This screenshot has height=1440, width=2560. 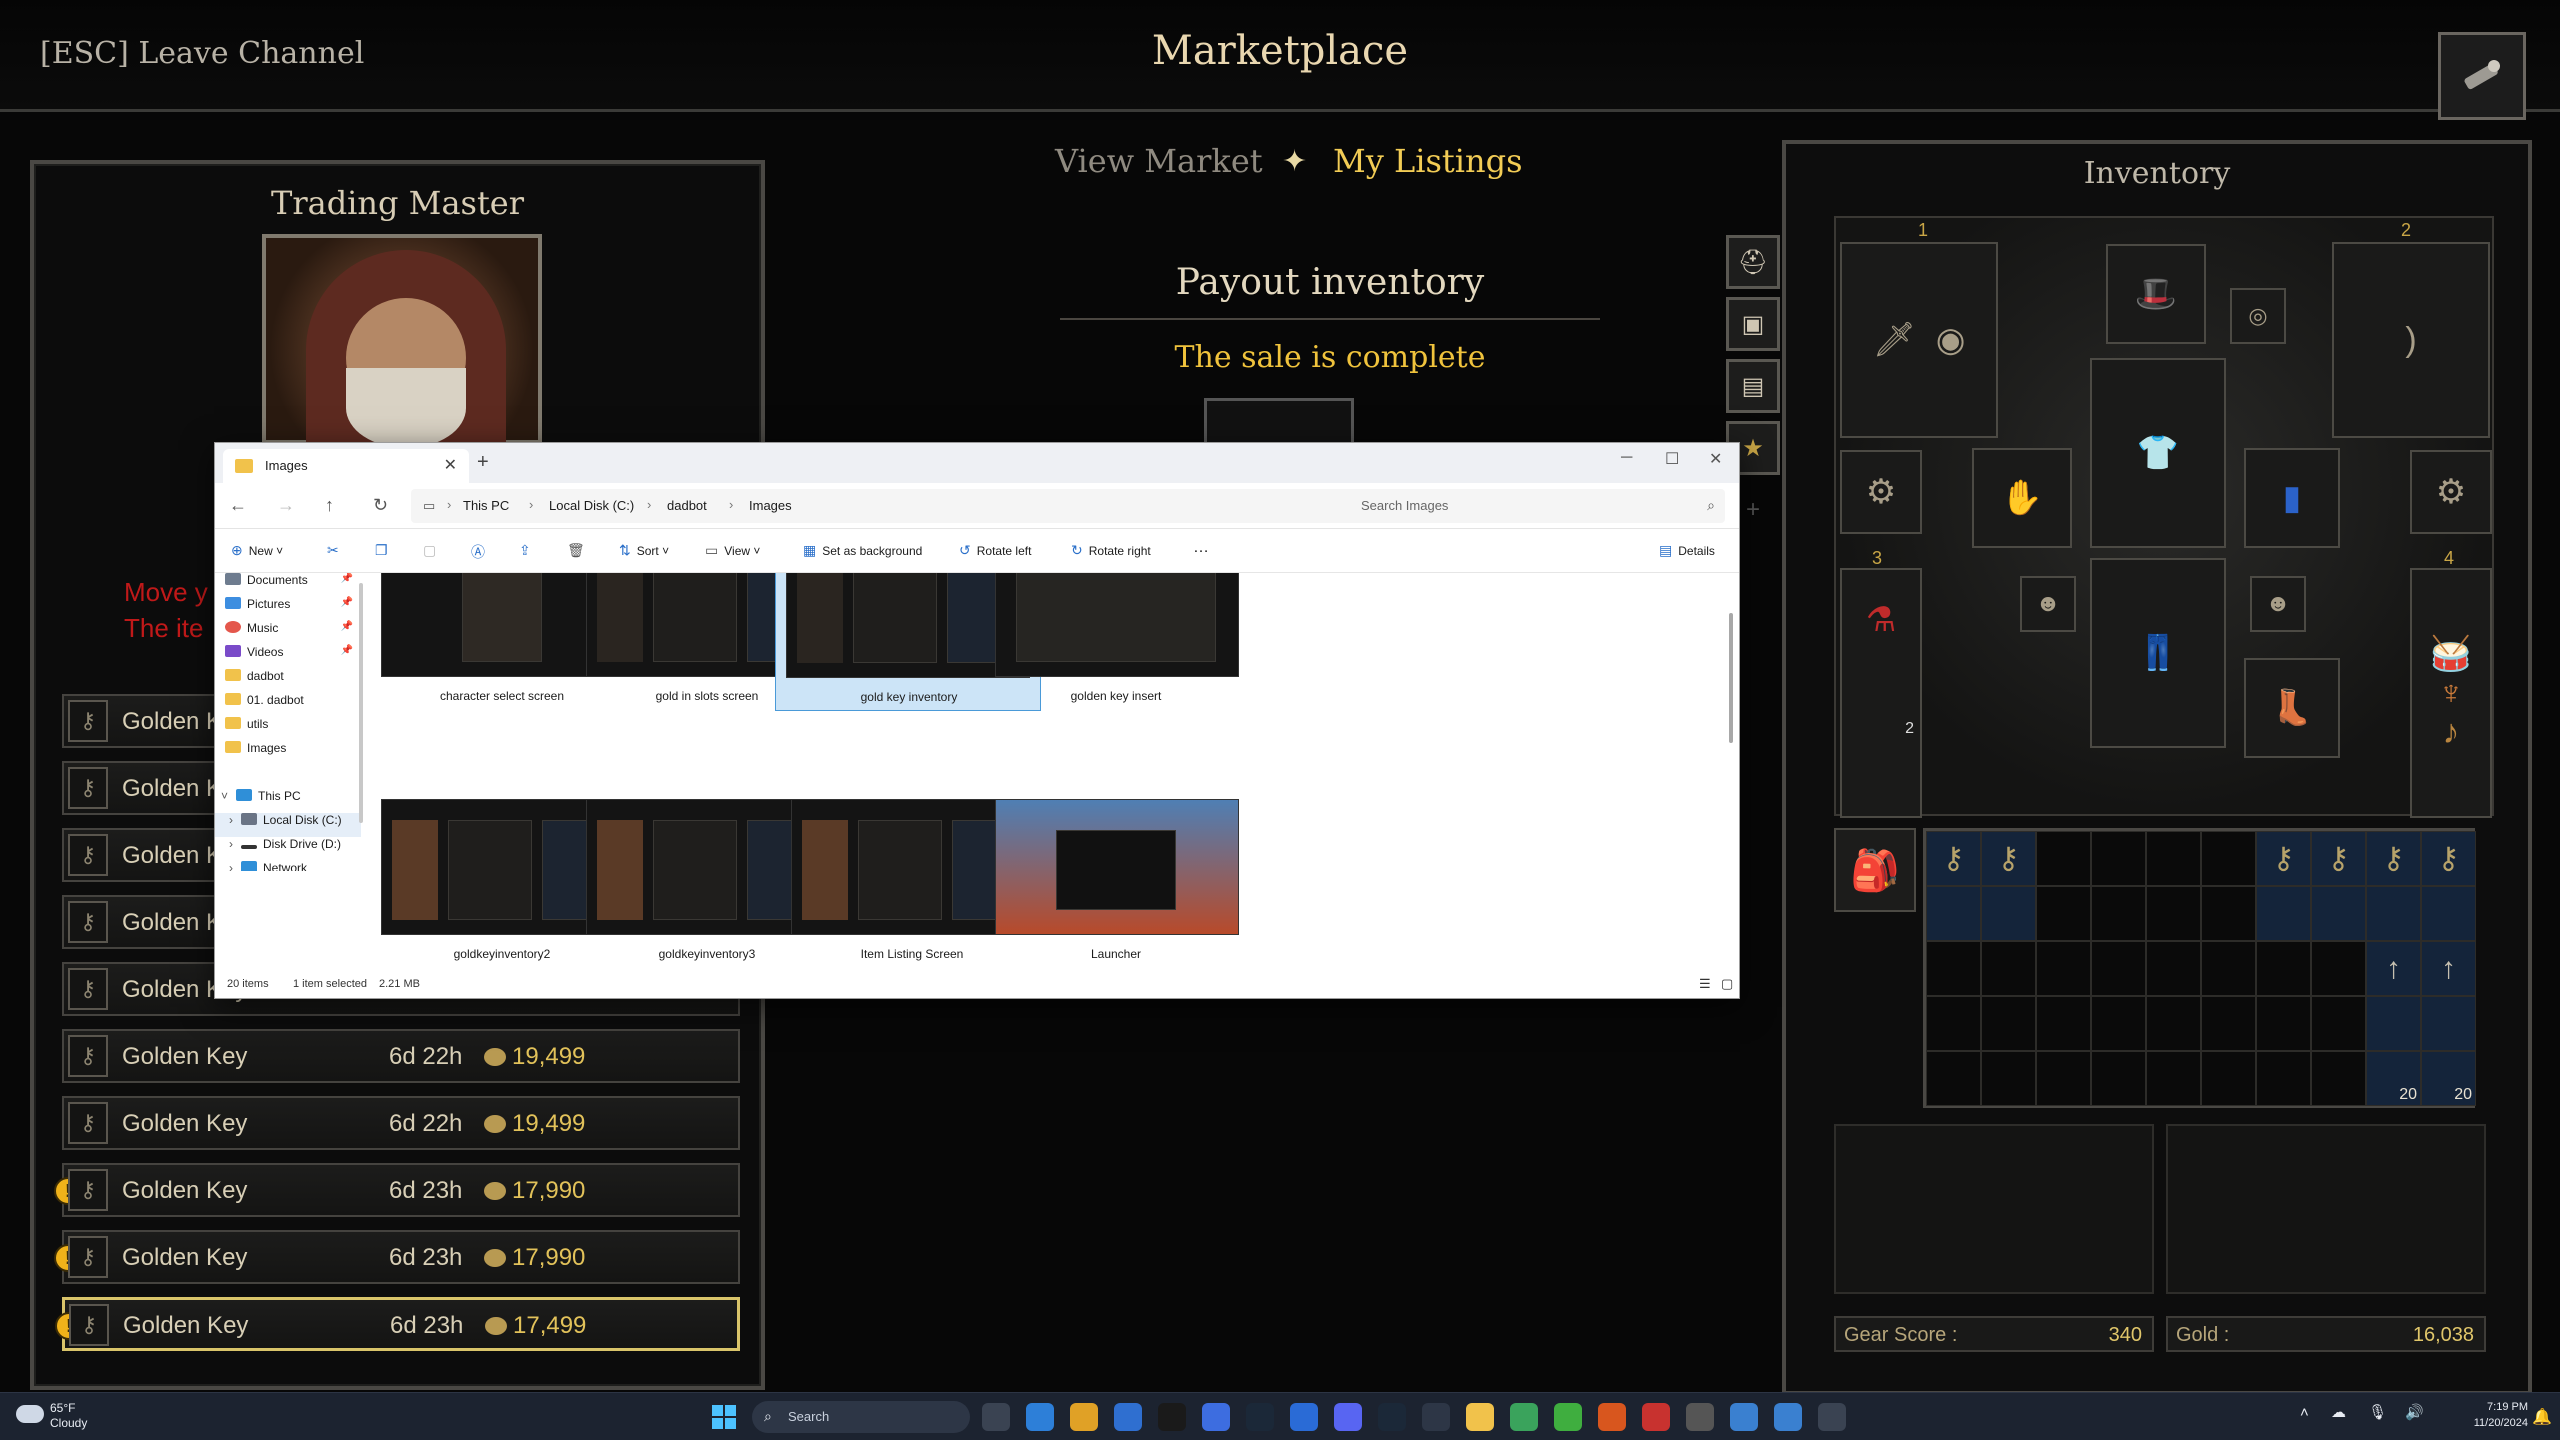 What do you see at coordinates (380, 505) in the screenshot?
I see `refresh-icon: ↻` at bounding box center [380, 505].